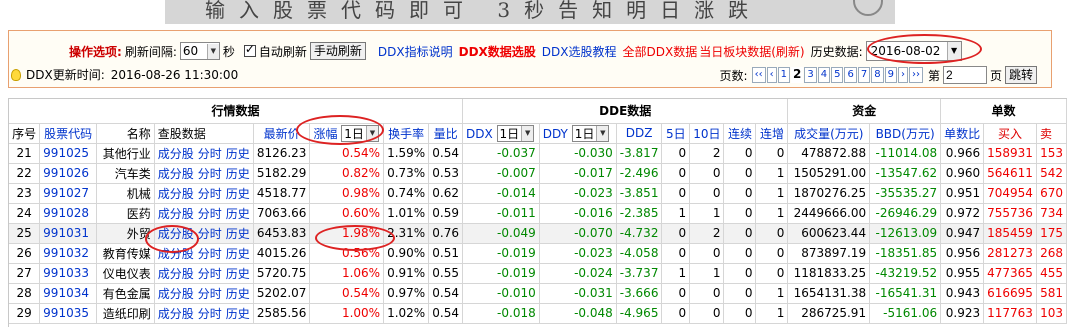 The width and height of the screenshot is (1067, 327). What do you see at coordinates (639, 133) in the screenshot?
I see `col-ddz: DDZ` at bounding box center [639, 133].